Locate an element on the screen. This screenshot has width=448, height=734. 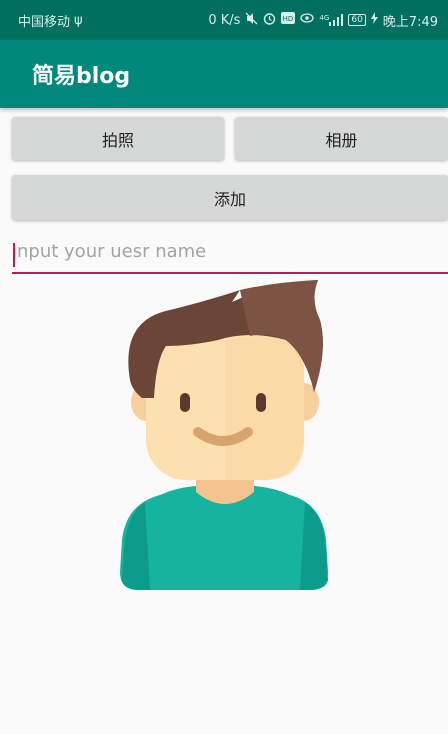
clock-time: 晚上7:49 is located at coordinates (410, 22).